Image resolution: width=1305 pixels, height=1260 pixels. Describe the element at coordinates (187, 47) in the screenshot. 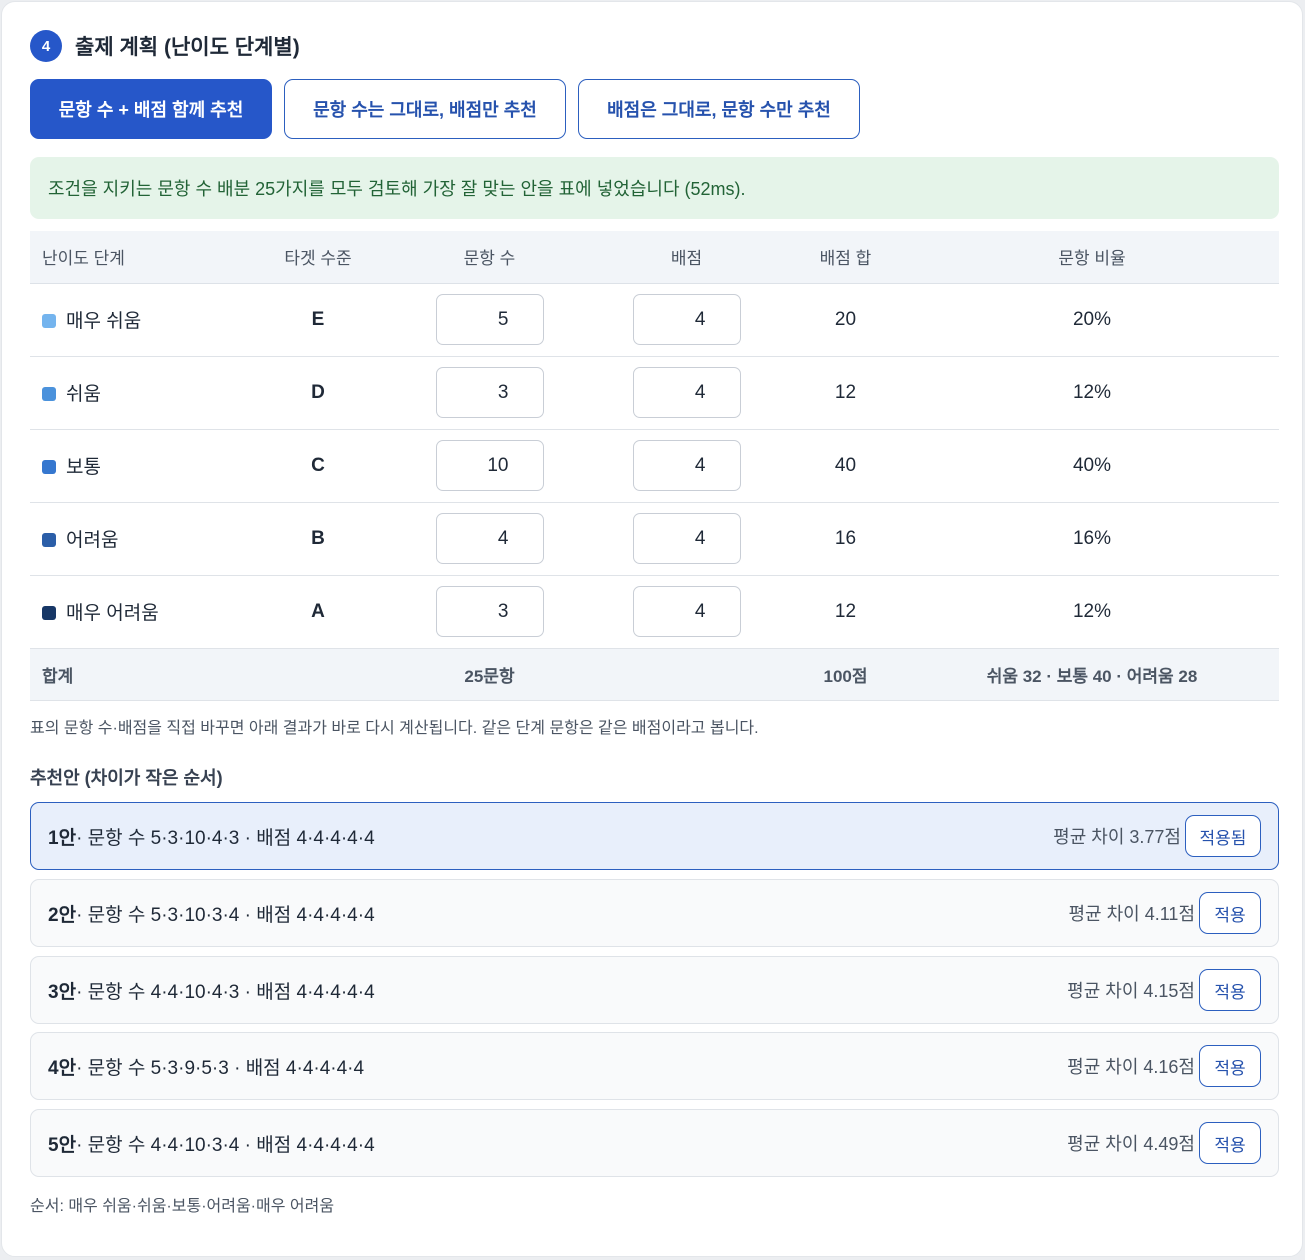

I see `section-title: 출제 계획 (난이도 단계별)` at that location.